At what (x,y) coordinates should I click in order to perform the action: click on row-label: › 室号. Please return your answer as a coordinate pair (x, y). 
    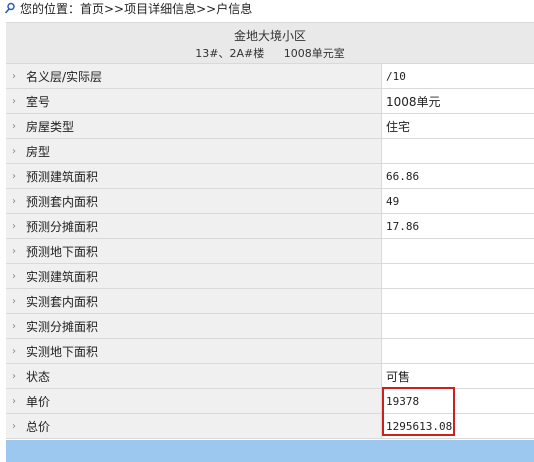
    Looking at the image, I should click on (194, 101).